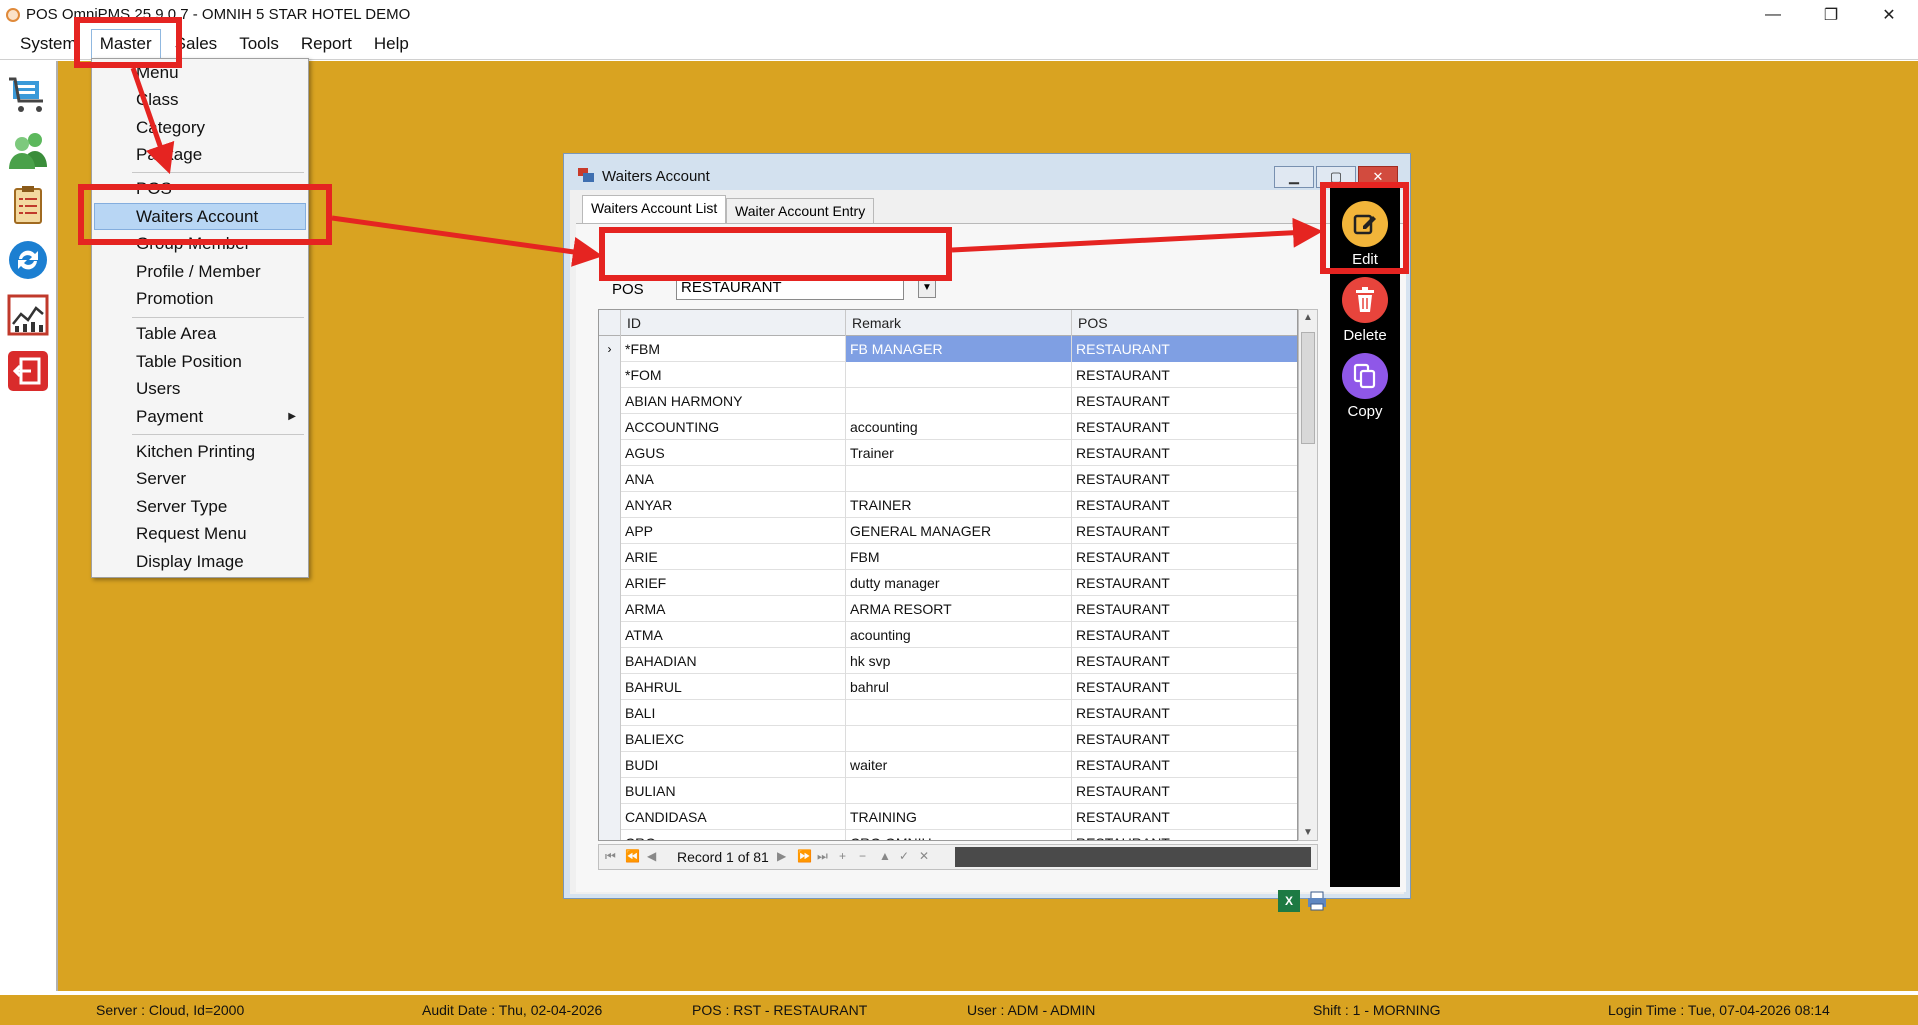 The image size is (1918, 1025). What do you see at coordinates (1308, 832) in the screenshot?
I see `scroll-down-icon: ▼` at bounding box center [1308, 832].